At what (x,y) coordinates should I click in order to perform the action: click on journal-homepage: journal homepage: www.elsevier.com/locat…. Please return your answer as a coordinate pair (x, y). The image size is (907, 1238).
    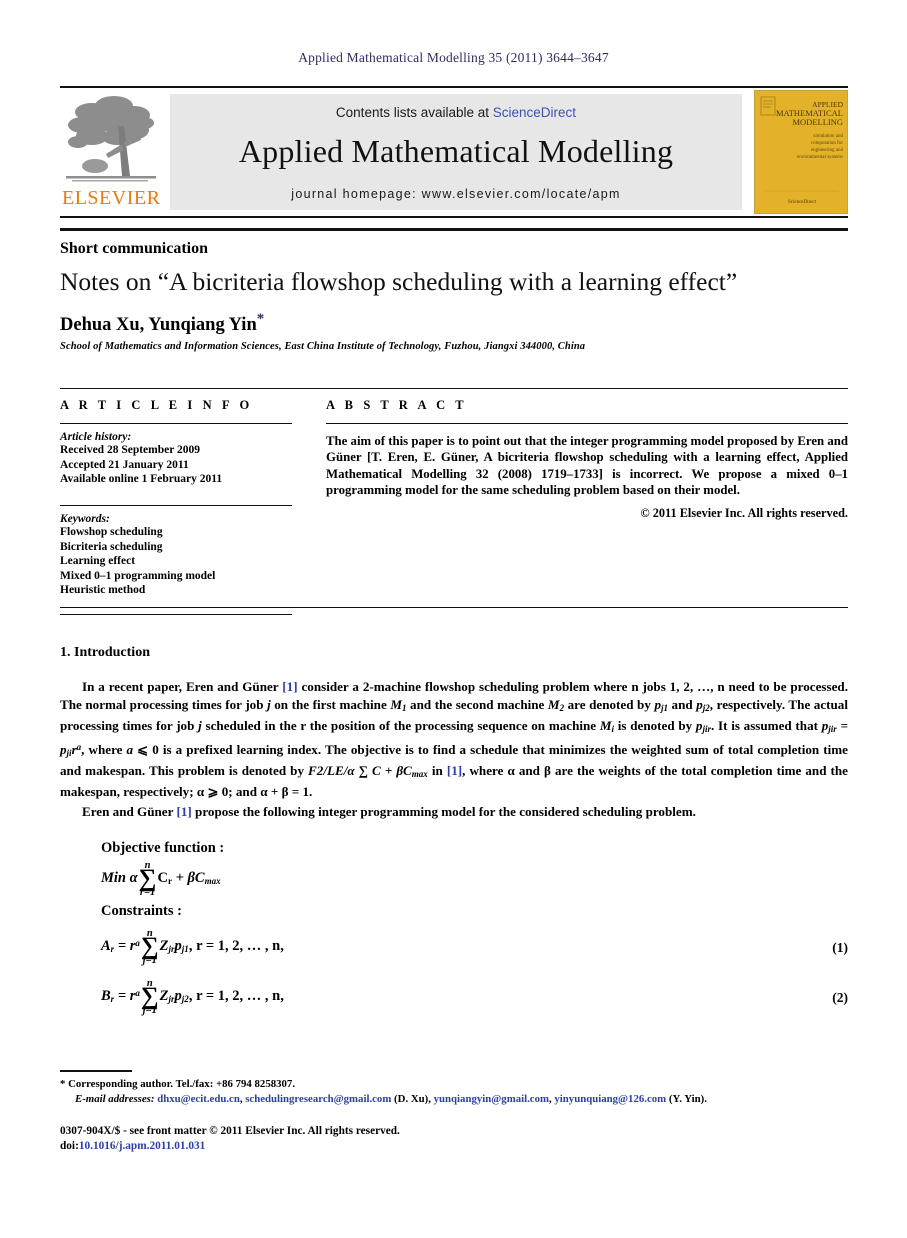
    Looking at the image, I should click on (456, 194).